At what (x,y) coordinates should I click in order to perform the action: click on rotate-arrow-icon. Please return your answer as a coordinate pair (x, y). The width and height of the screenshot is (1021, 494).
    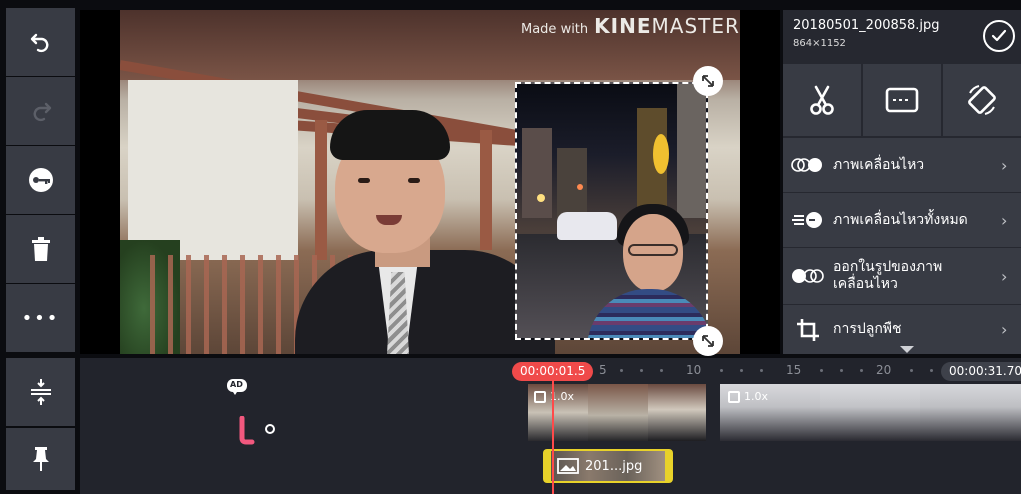
    Looking at the image, I should click on (708, 81).